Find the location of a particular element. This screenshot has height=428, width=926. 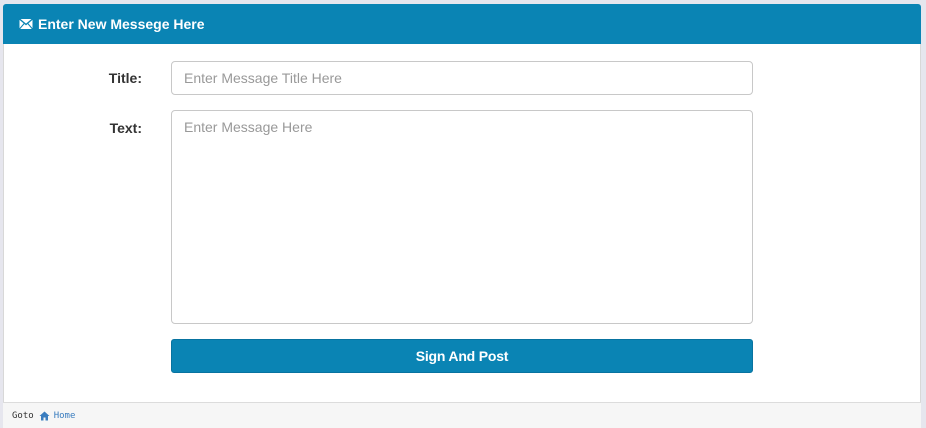

sign-and-post-button: Sign And Post is located at coordinates (462, 356).